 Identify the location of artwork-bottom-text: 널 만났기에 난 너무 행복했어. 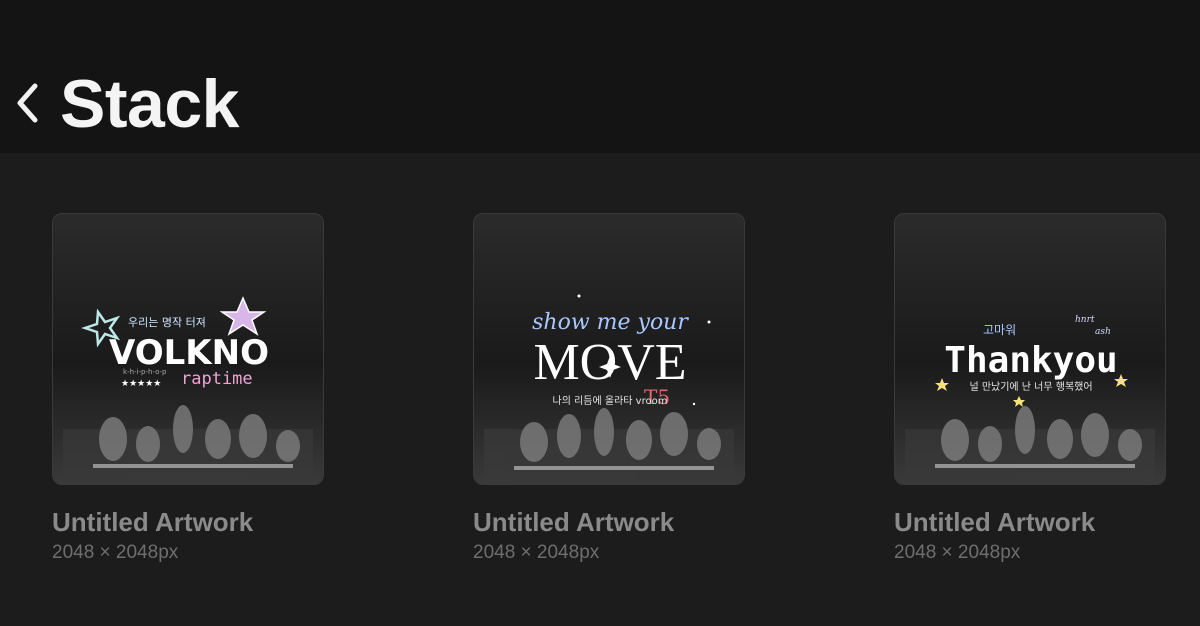
(1030, 386).